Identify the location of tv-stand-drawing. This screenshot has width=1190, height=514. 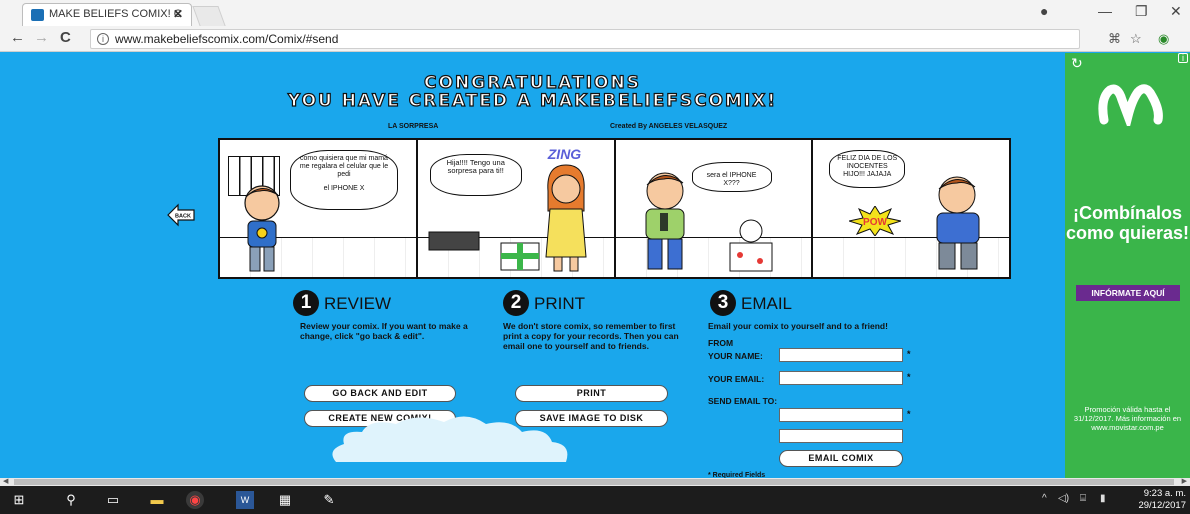
(454, 241).